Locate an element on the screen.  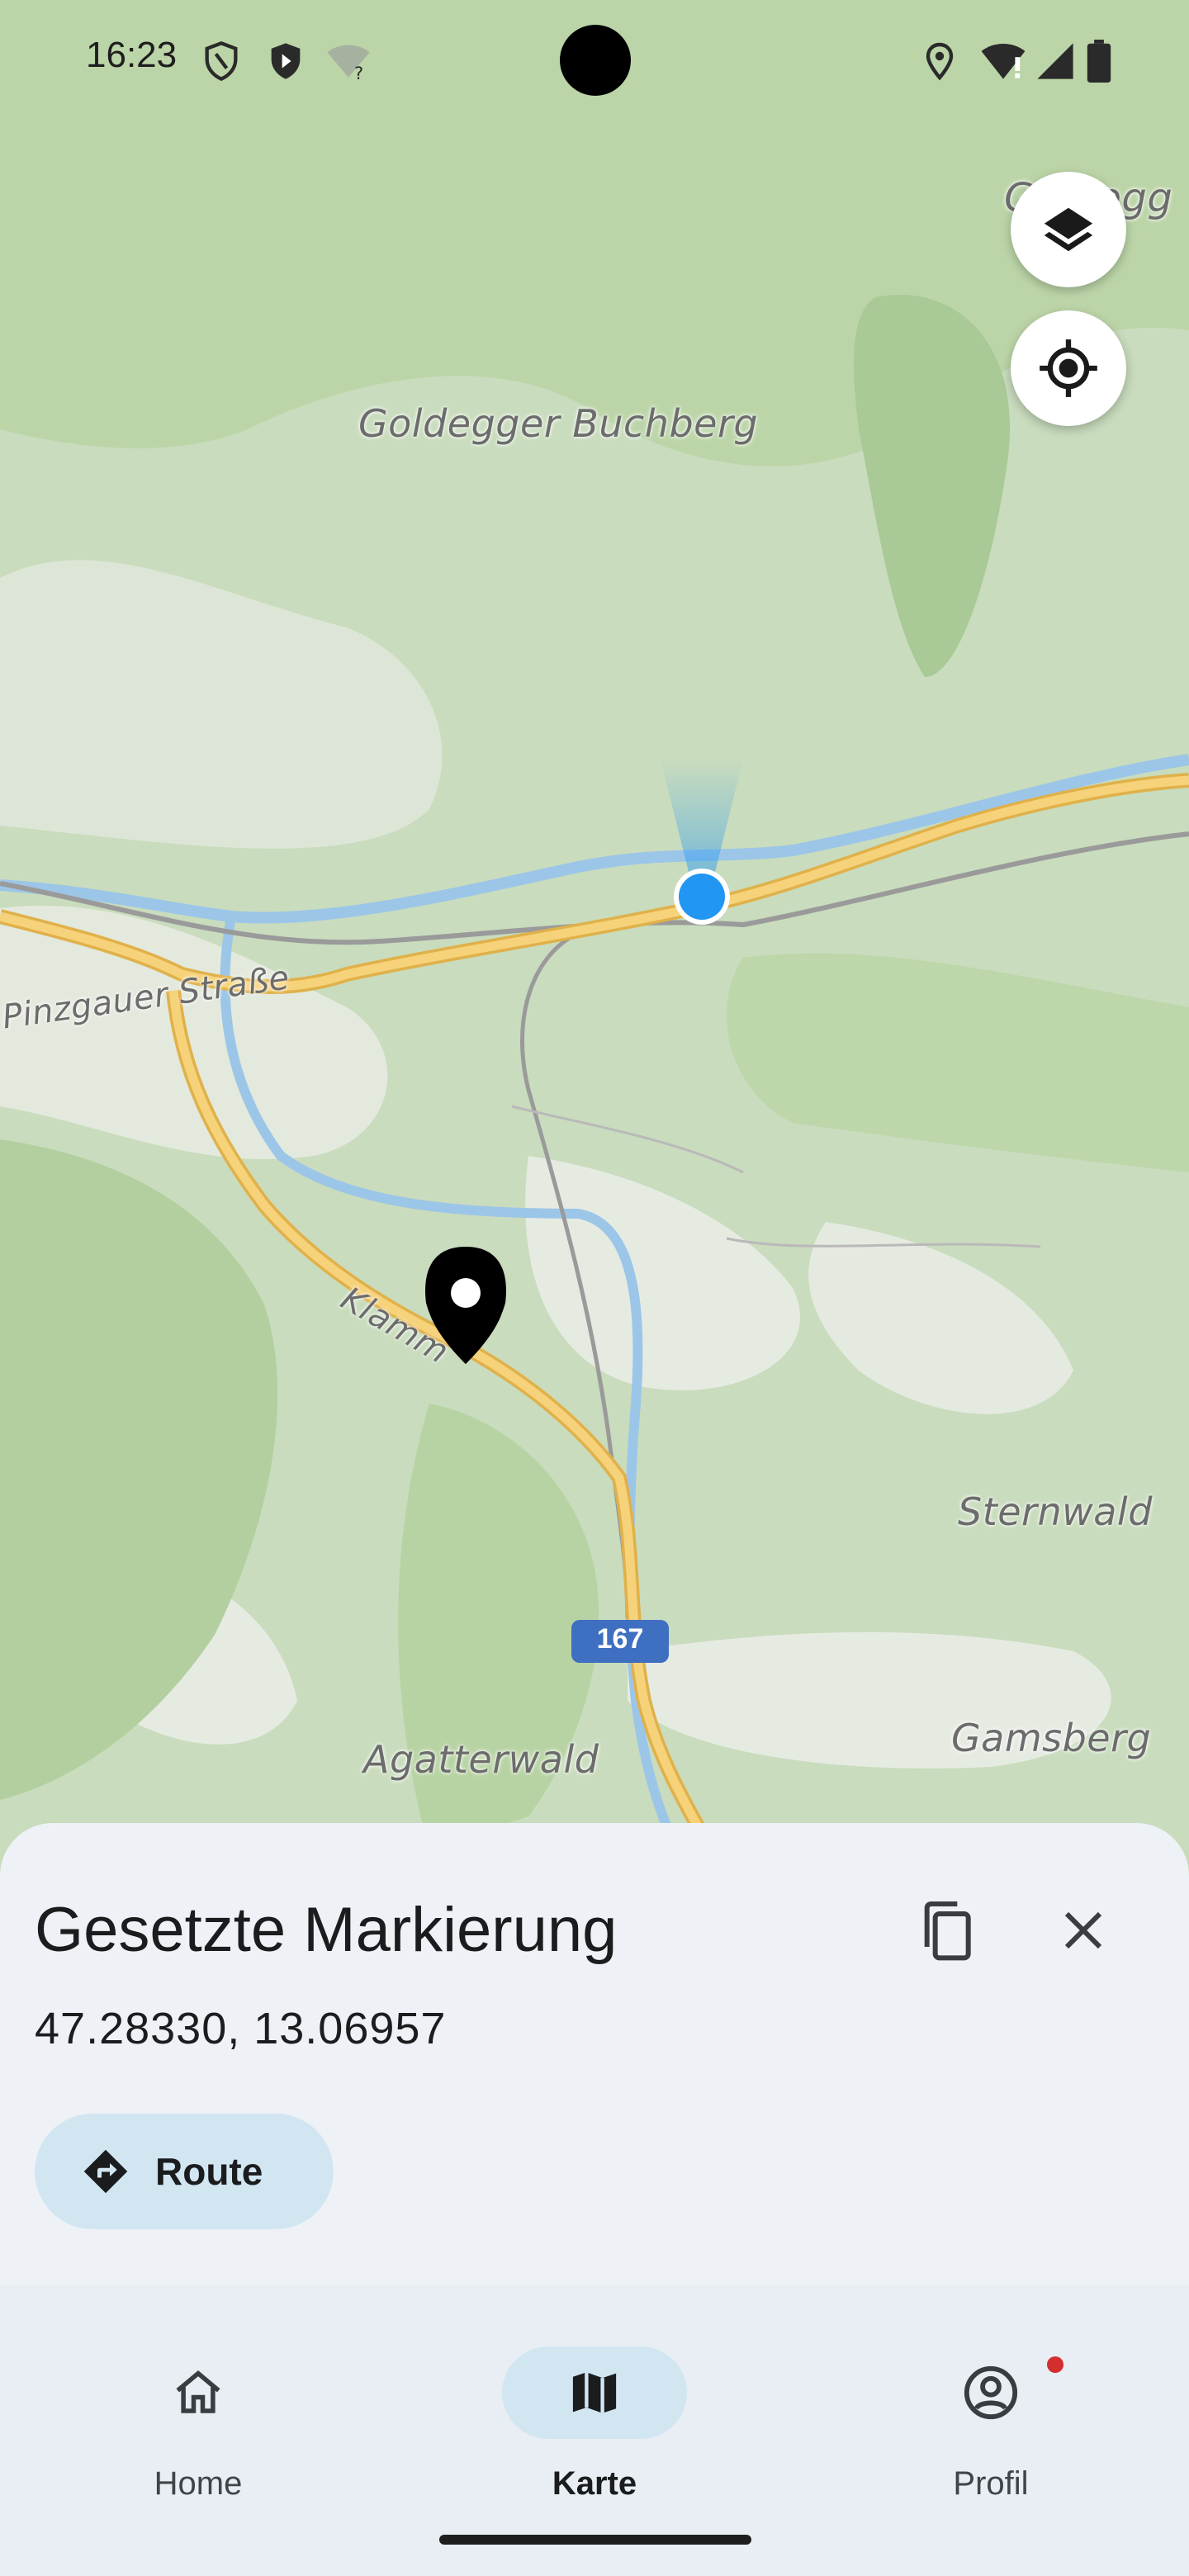
location-icon is located at coordinates (940, 61).